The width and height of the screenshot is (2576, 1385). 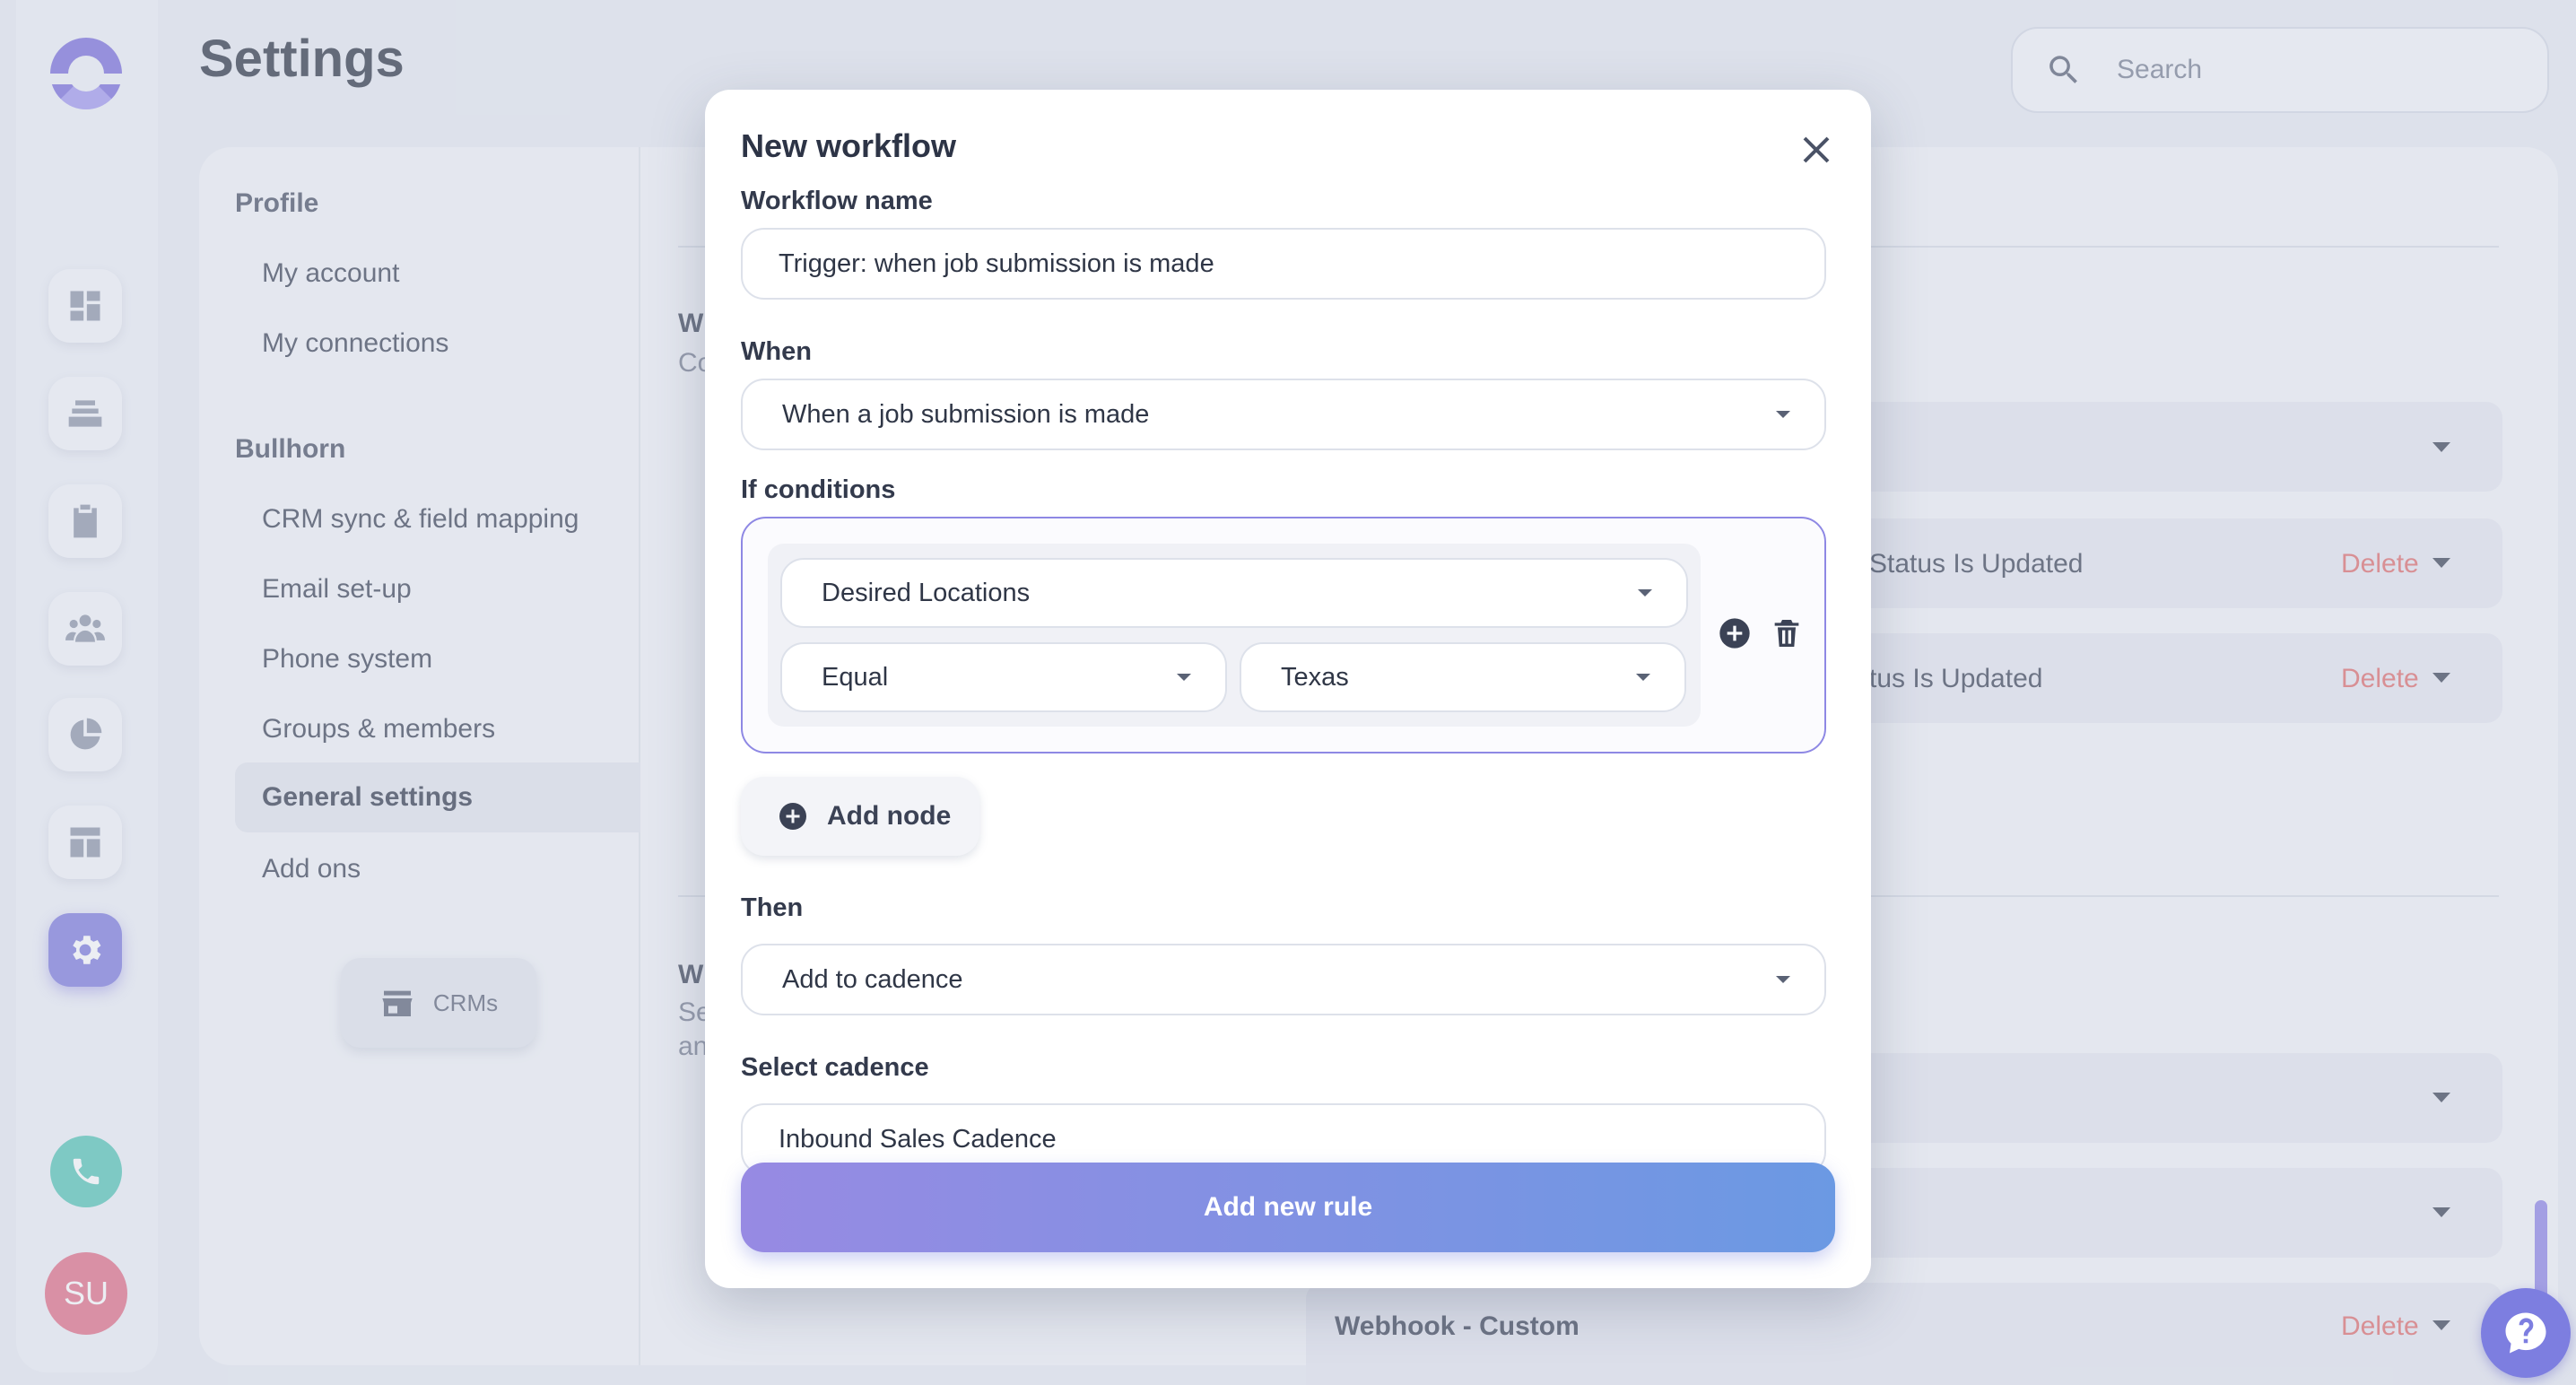 What do you see at coordinates (1283, 414) in the screenshot?
I see `when-select: When a job submission is made` at bounding box center [1283, 414].